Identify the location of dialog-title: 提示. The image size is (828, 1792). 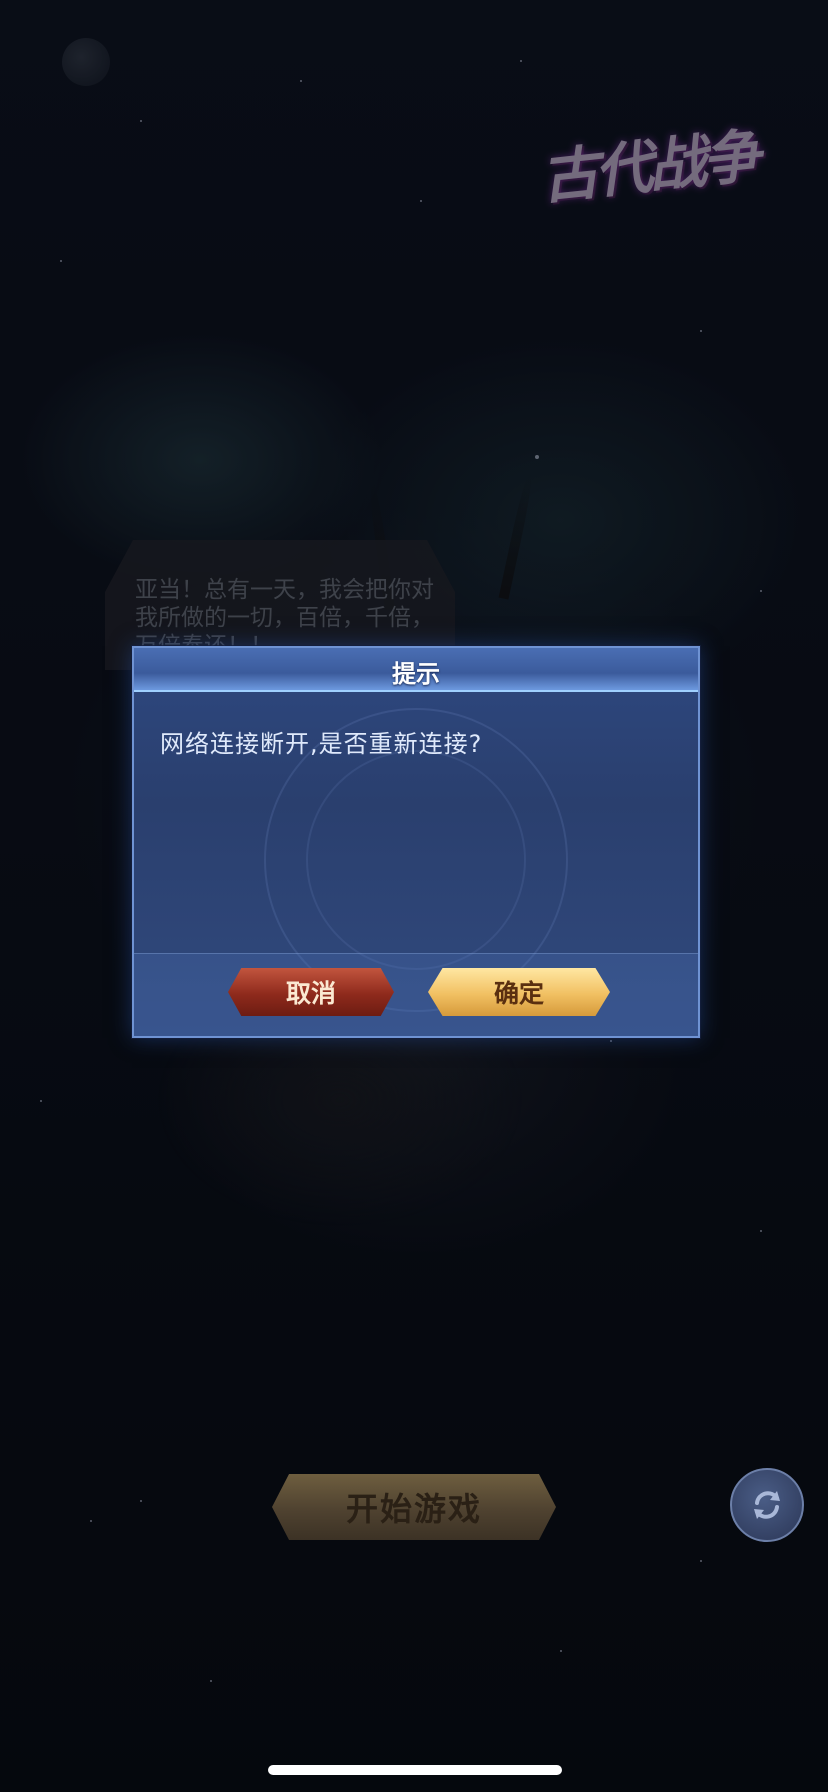
(416, 673).